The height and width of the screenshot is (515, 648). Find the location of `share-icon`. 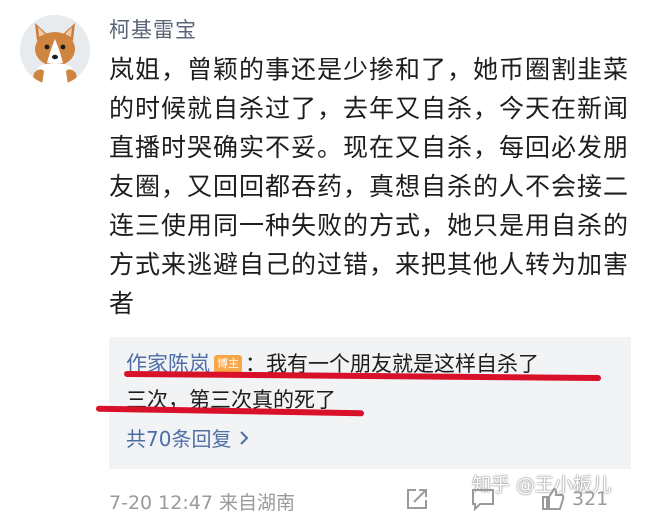

share-icon is located at coordinates (417, 499).